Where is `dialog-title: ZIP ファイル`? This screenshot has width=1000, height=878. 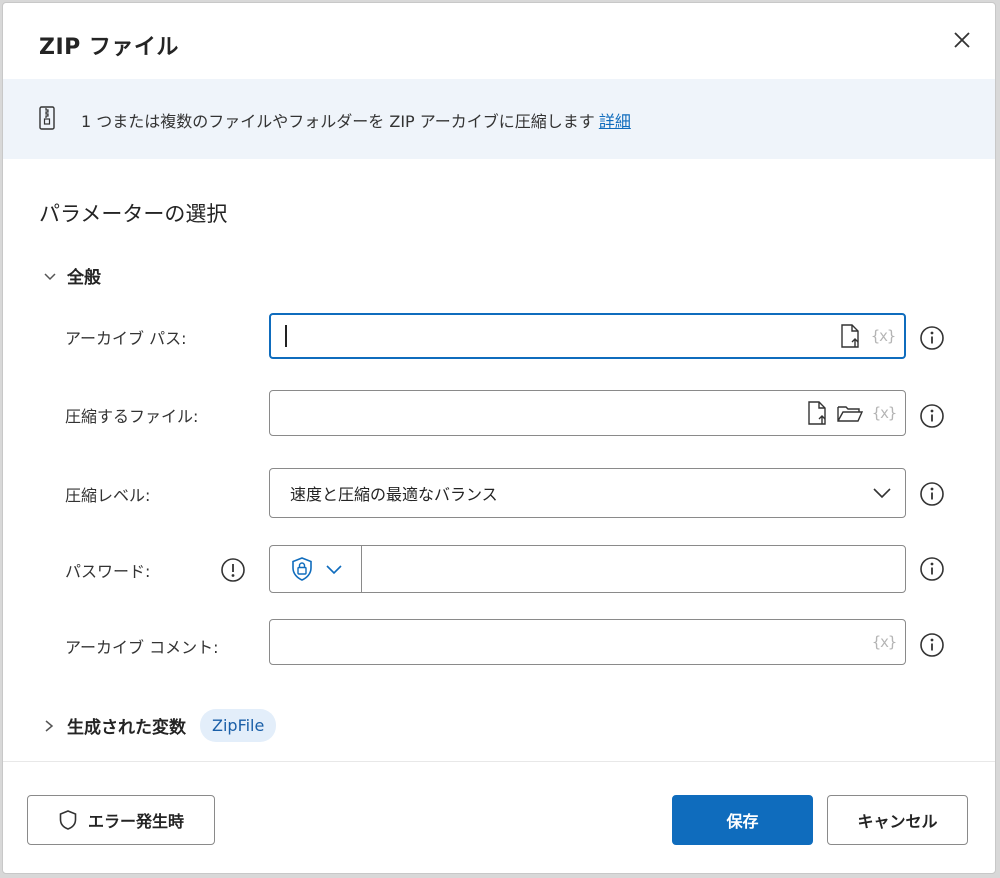
dialog-title: ZIP ファイル is located at coordinates (109, 47).